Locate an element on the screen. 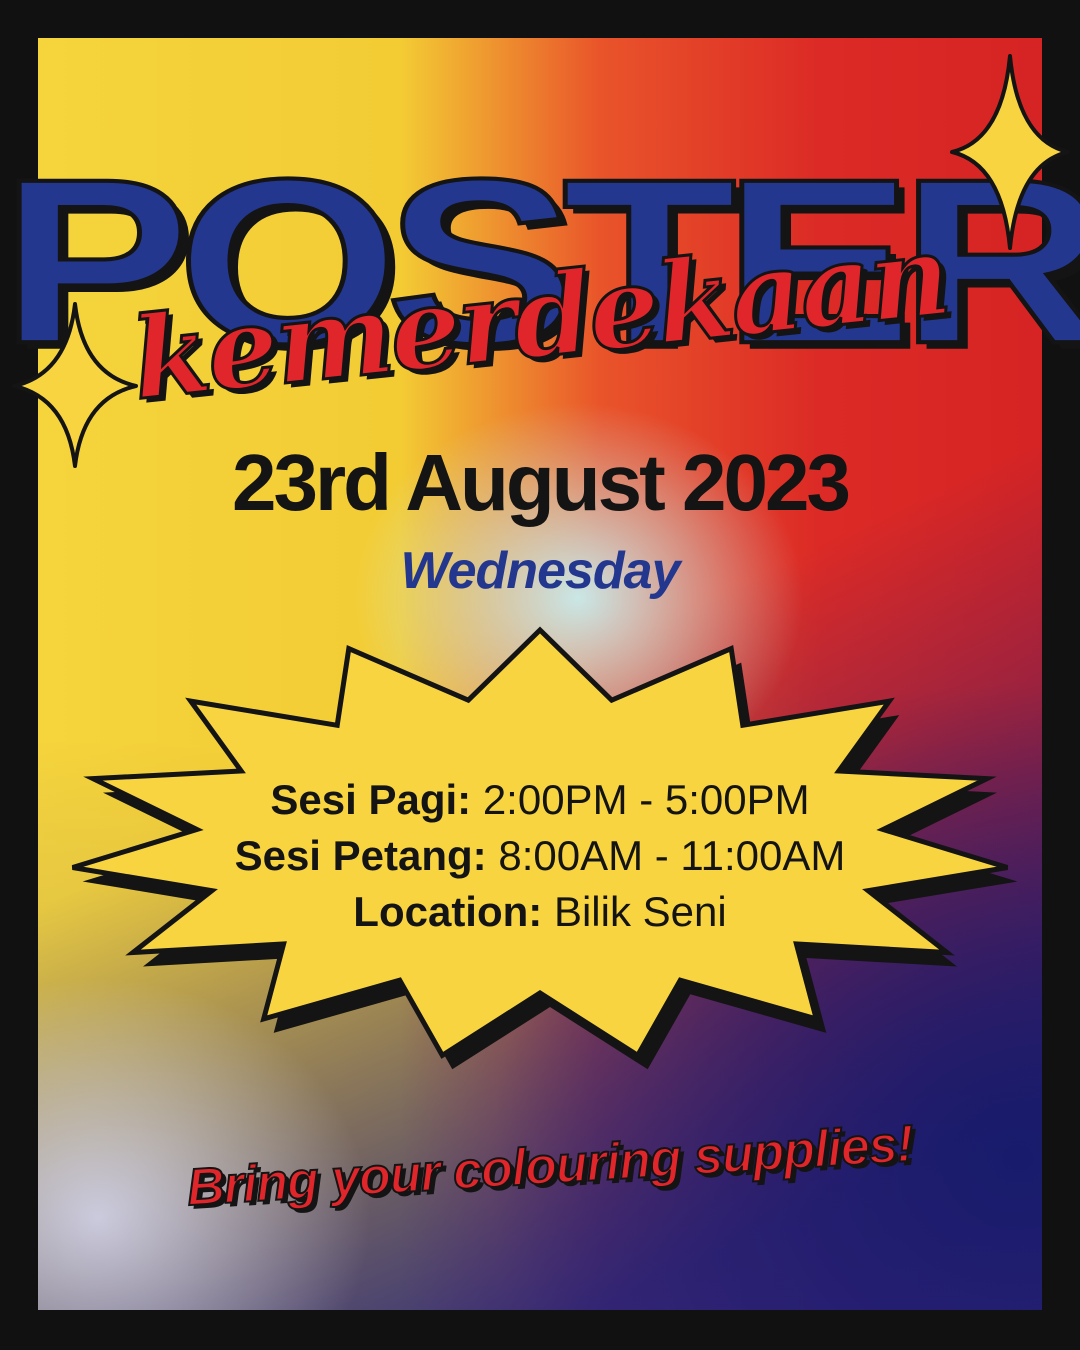  afternoon-session-row: Sesi Petang: 8:00AM - 11:00AM is located at coordinates (540, 856).